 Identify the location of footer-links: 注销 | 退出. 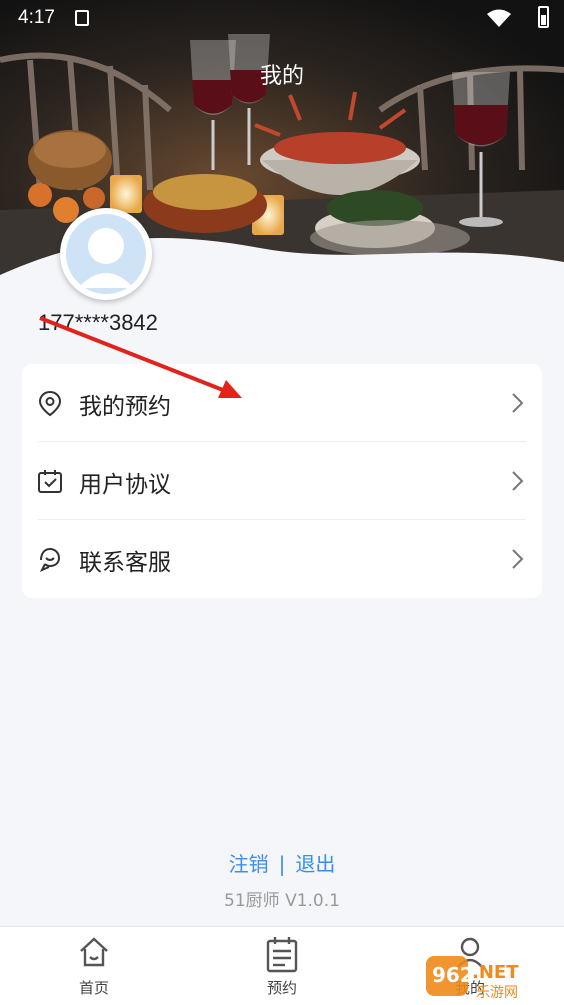
(282, 862).